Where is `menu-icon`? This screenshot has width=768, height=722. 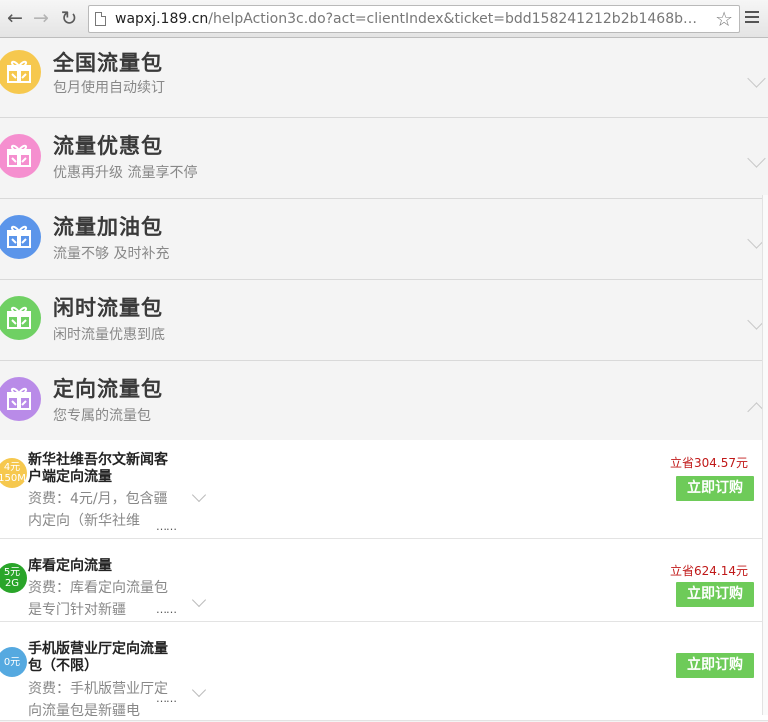 menu-icon is located at coordinates (752, 18).